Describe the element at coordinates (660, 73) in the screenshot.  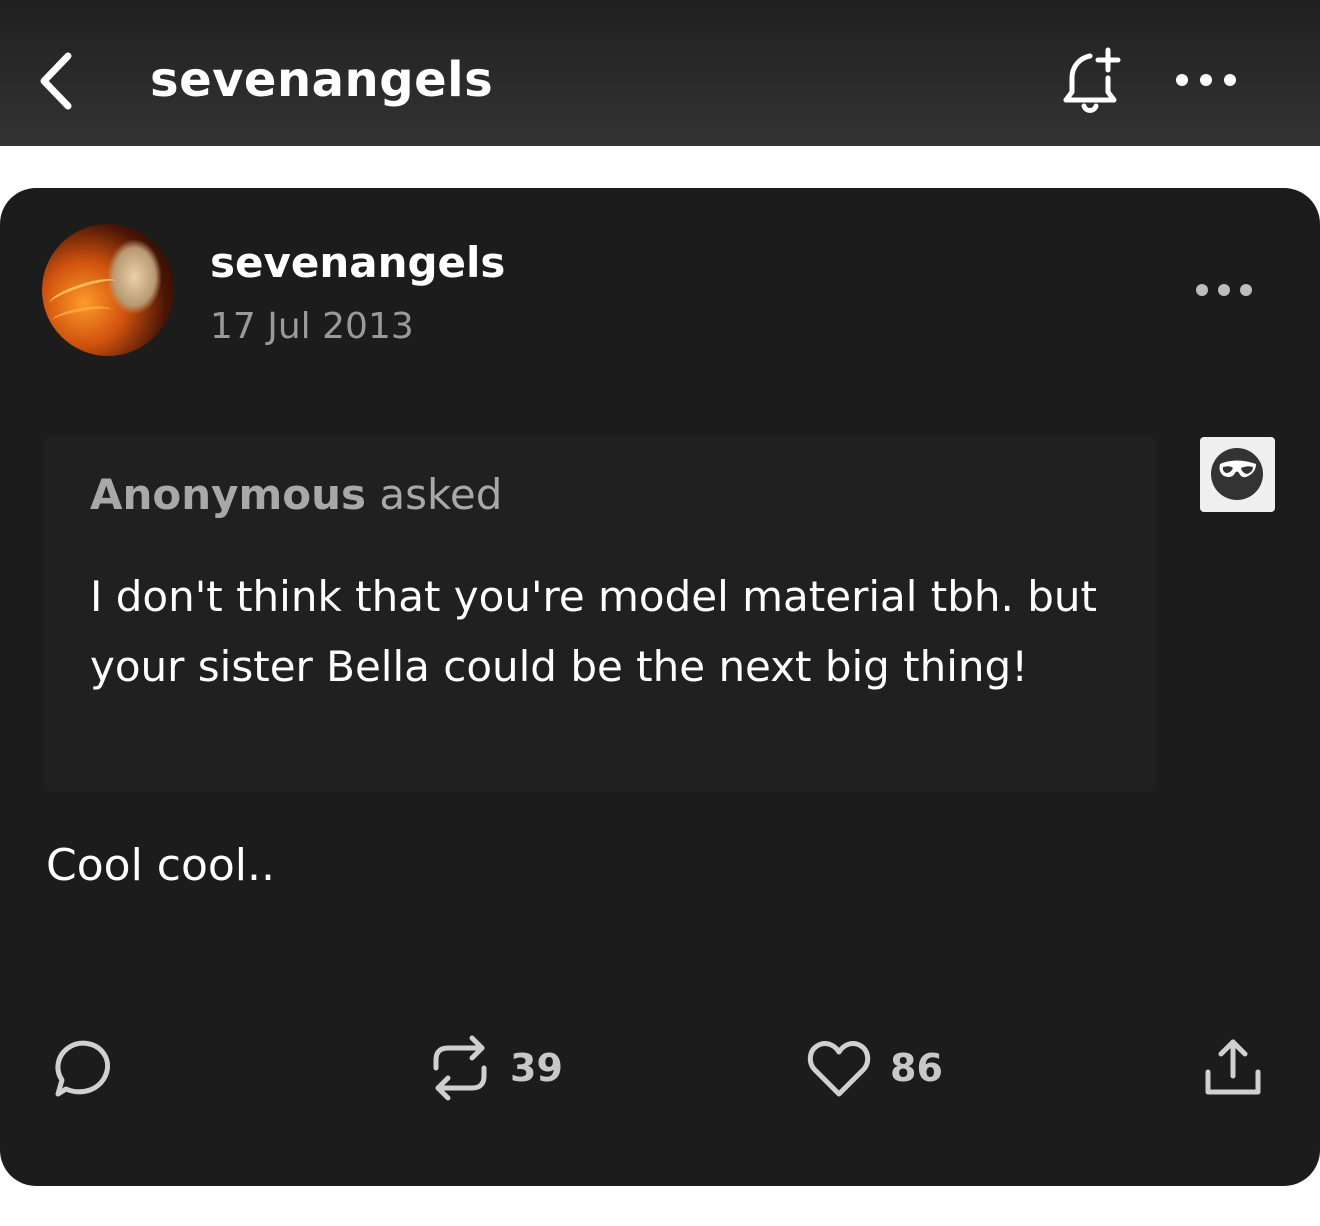
I see `top-navigation-bar: sevenangels` at that location.